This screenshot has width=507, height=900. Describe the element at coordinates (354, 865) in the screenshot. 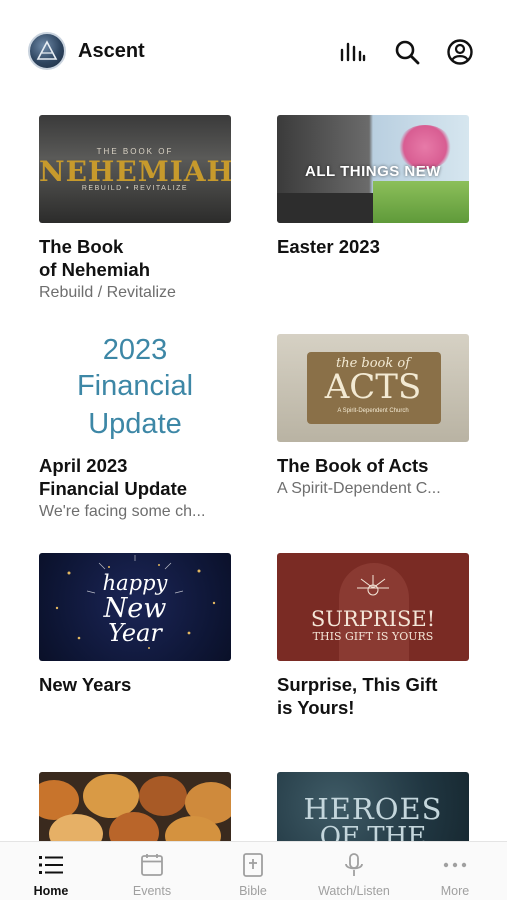

I see `microphone-icon` at that location.